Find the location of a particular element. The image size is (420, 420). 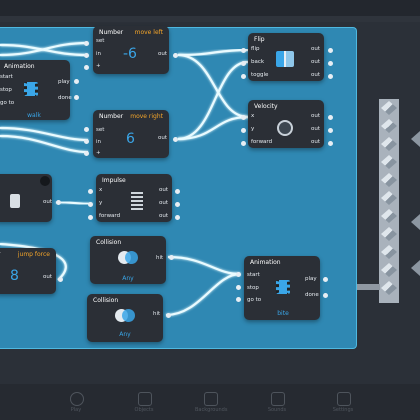

pin-y: y is located at coordinates (253, 129).